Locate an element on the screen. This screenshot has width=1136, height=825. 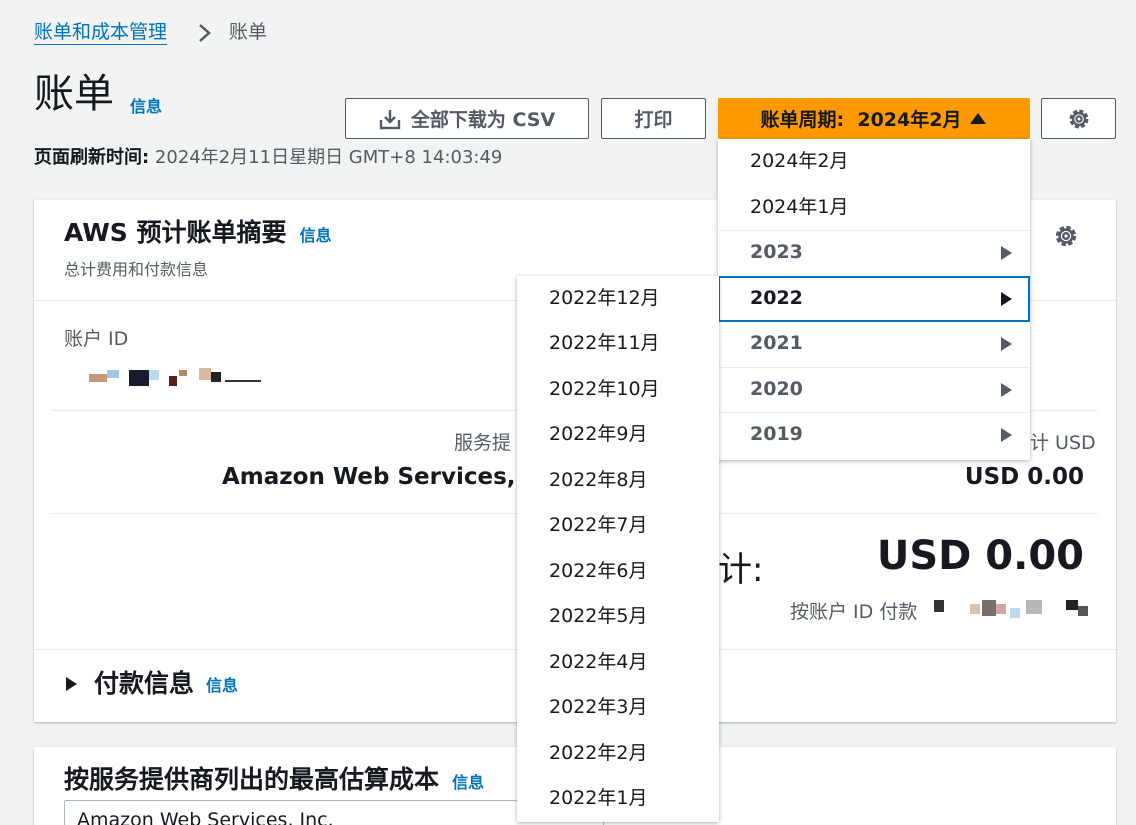
submenu-item-month: 2022年8月 is located at coordinates (598, 480).